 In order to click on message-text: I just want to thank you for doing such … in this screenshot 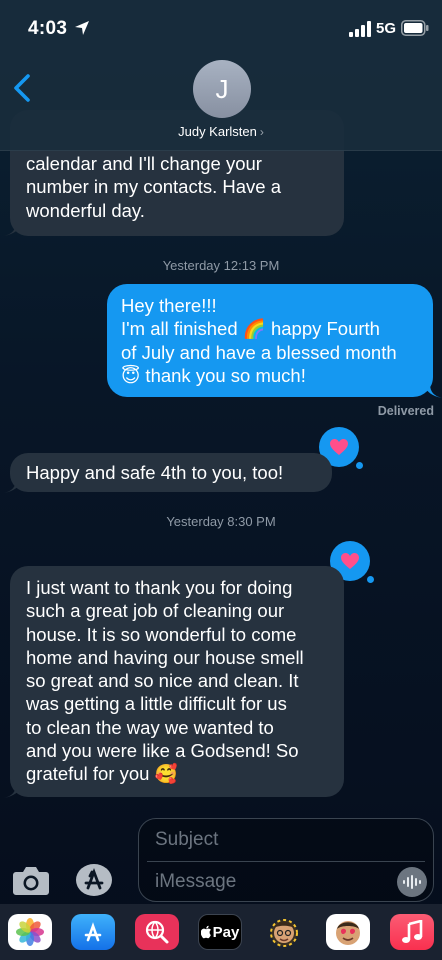, I will do `click(165, 681)`.